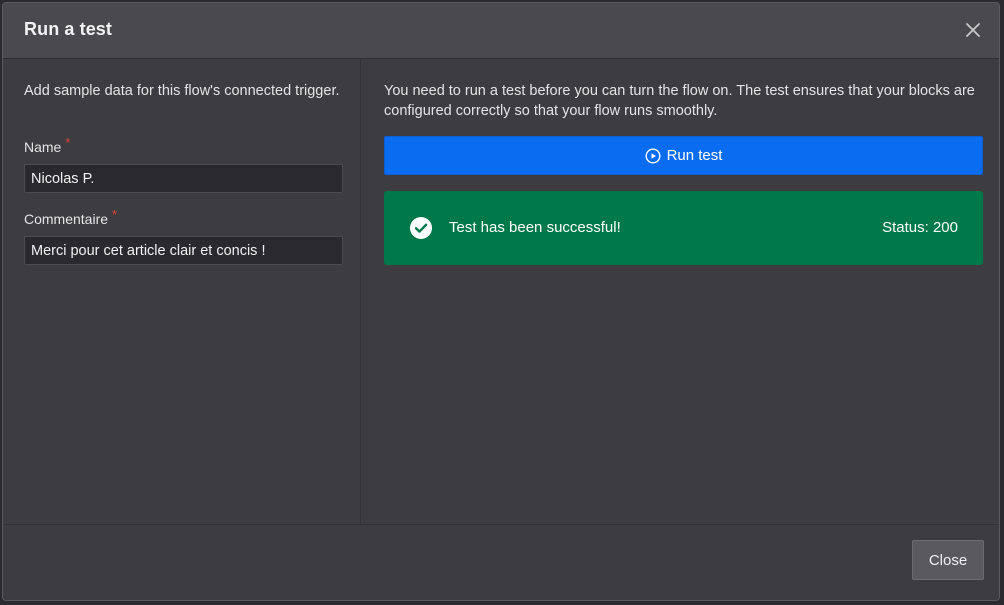 The width and height of the screenshot is (1004, 605). I want to click on run-test-button: Run test, so click(683, 155).